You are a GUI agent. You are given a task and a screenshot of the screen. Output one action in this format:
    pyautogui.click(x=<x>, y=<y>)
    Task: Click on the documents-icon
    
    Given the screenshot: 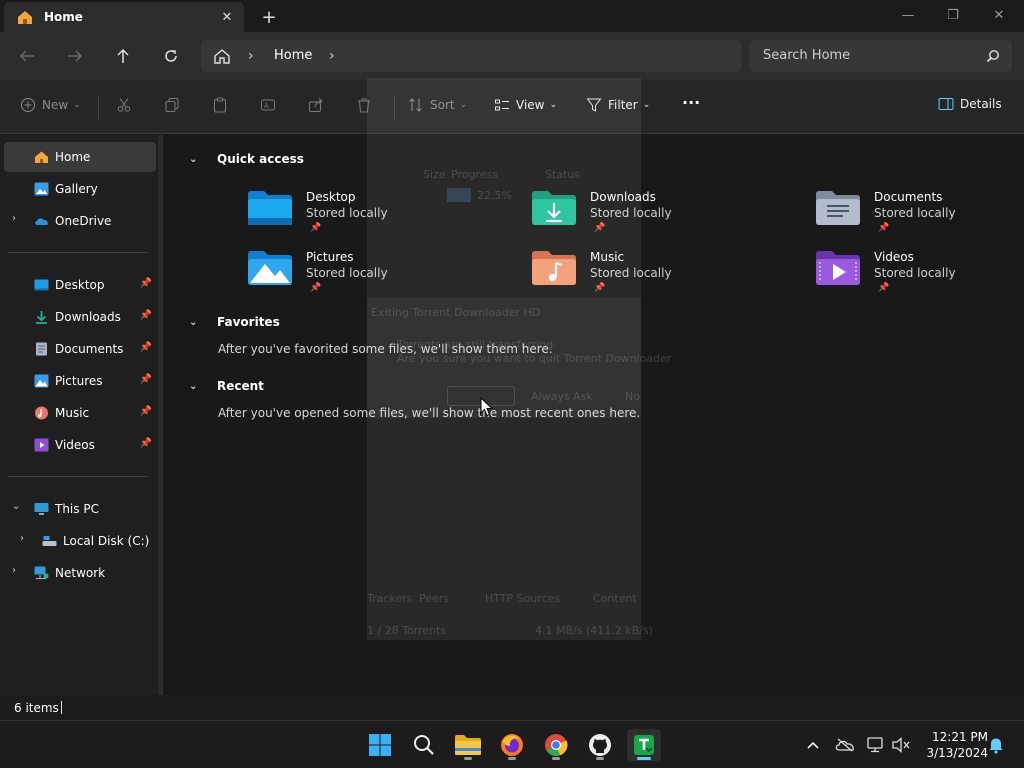 What is the action you would take?
    pyautogui.click(x=41, y=349)
    